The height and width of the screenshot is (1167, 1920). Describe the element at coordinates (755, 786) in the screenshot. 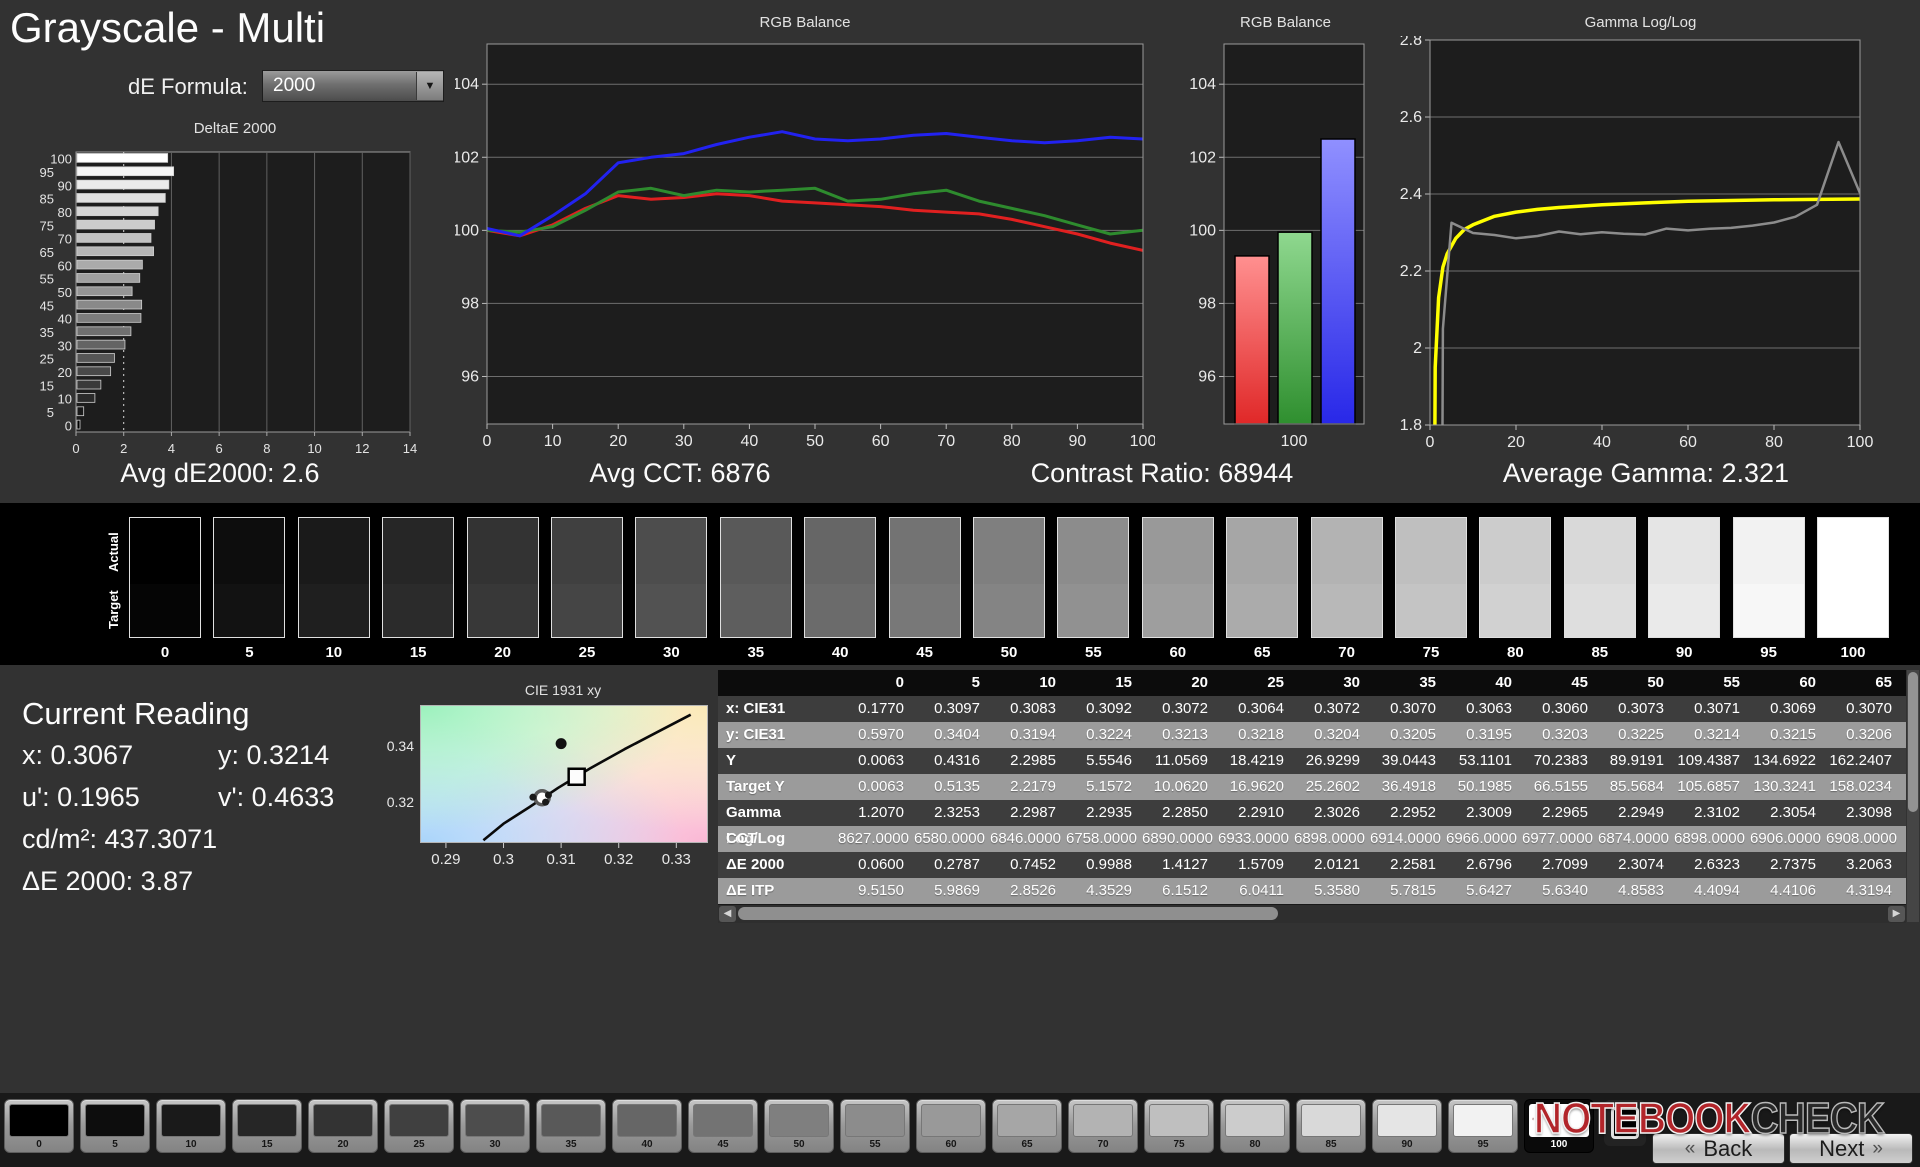

I see `table-row-label: Target Y` at that location.